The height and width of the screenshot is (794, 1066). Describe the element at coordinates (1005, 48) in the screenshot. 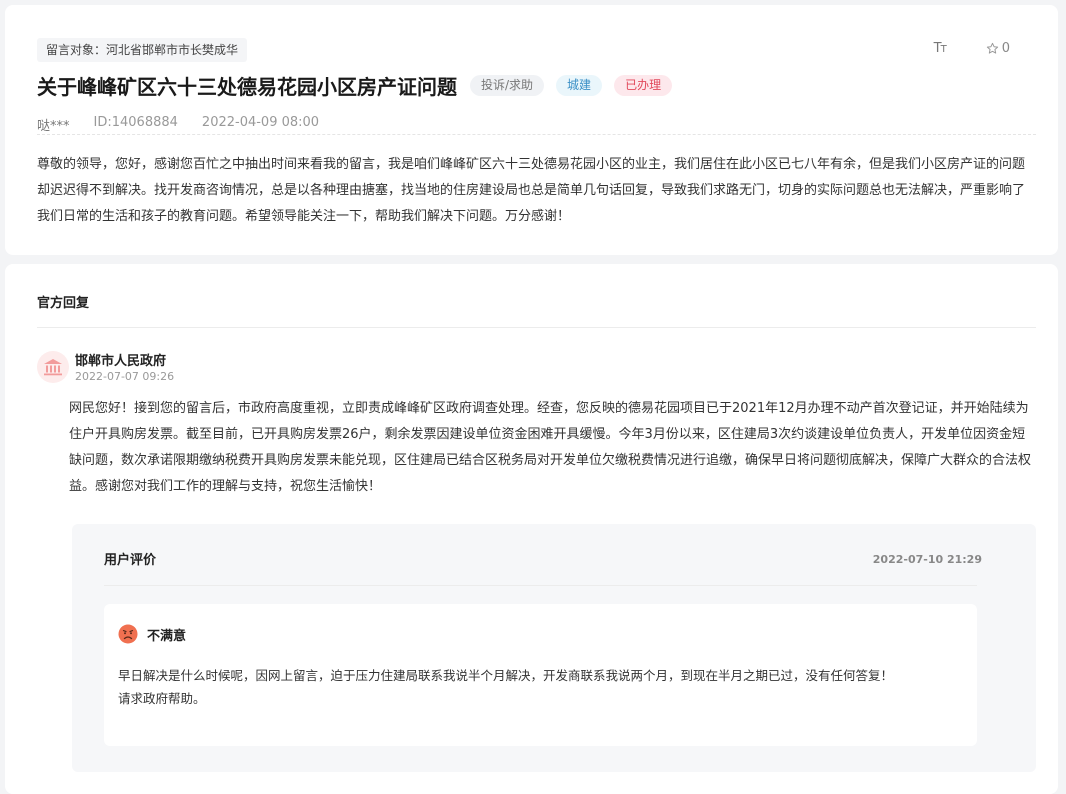

I see `favorite-count: 0` at that location.